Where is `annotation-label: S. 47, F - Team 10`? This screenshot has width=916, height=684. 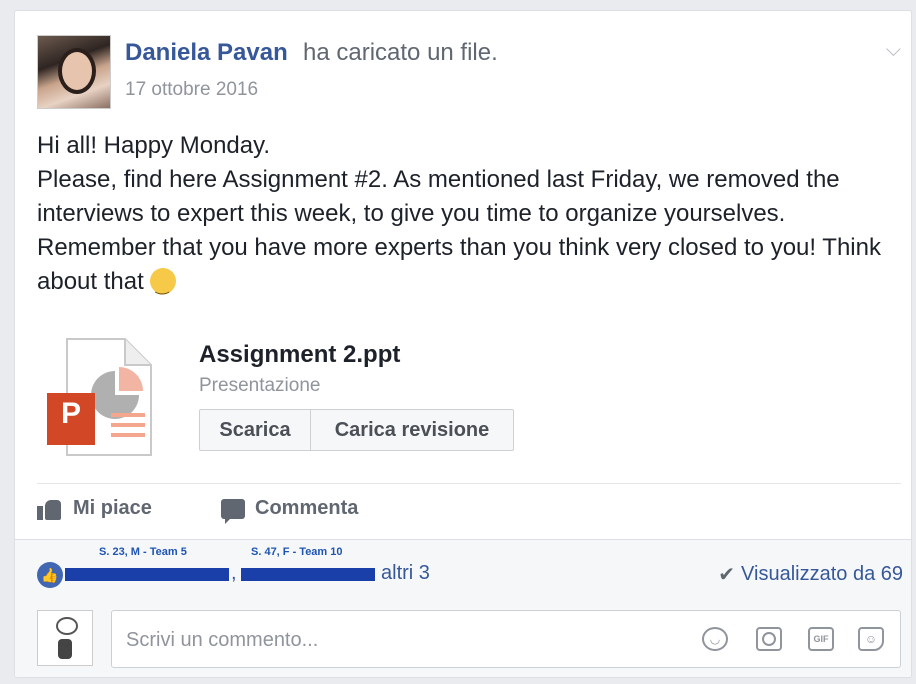 annotation-label: S. 47, F - Team 10 is located at coordinates (297, 552).